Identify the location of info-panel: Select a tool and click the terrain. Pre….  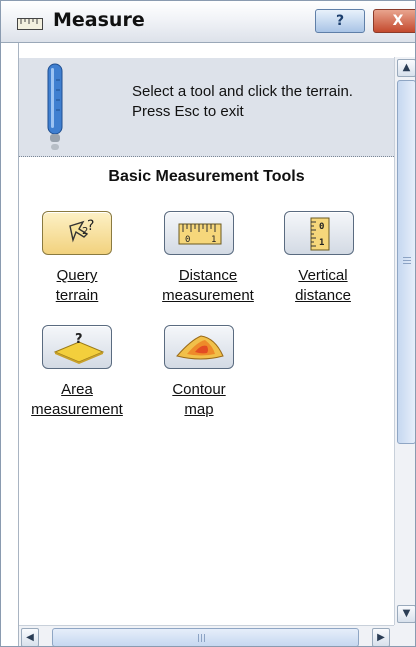
(206, 107).